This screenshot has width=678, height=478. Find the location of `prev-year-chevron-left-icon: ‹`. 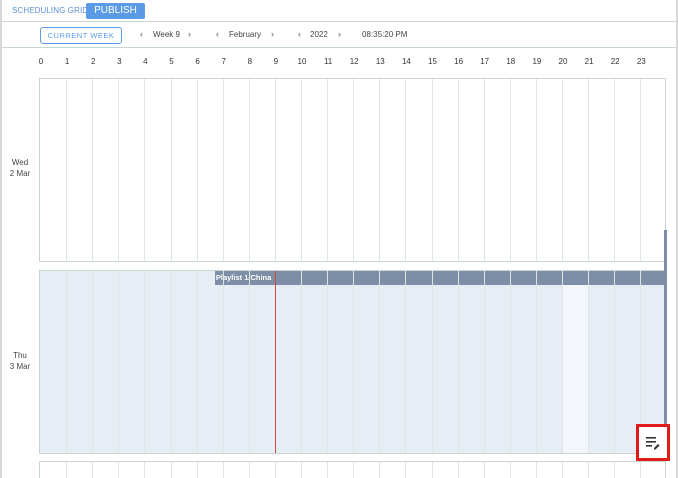

prev-year-chevron-left-icon: ‹ is located at coordinates (299, 34).